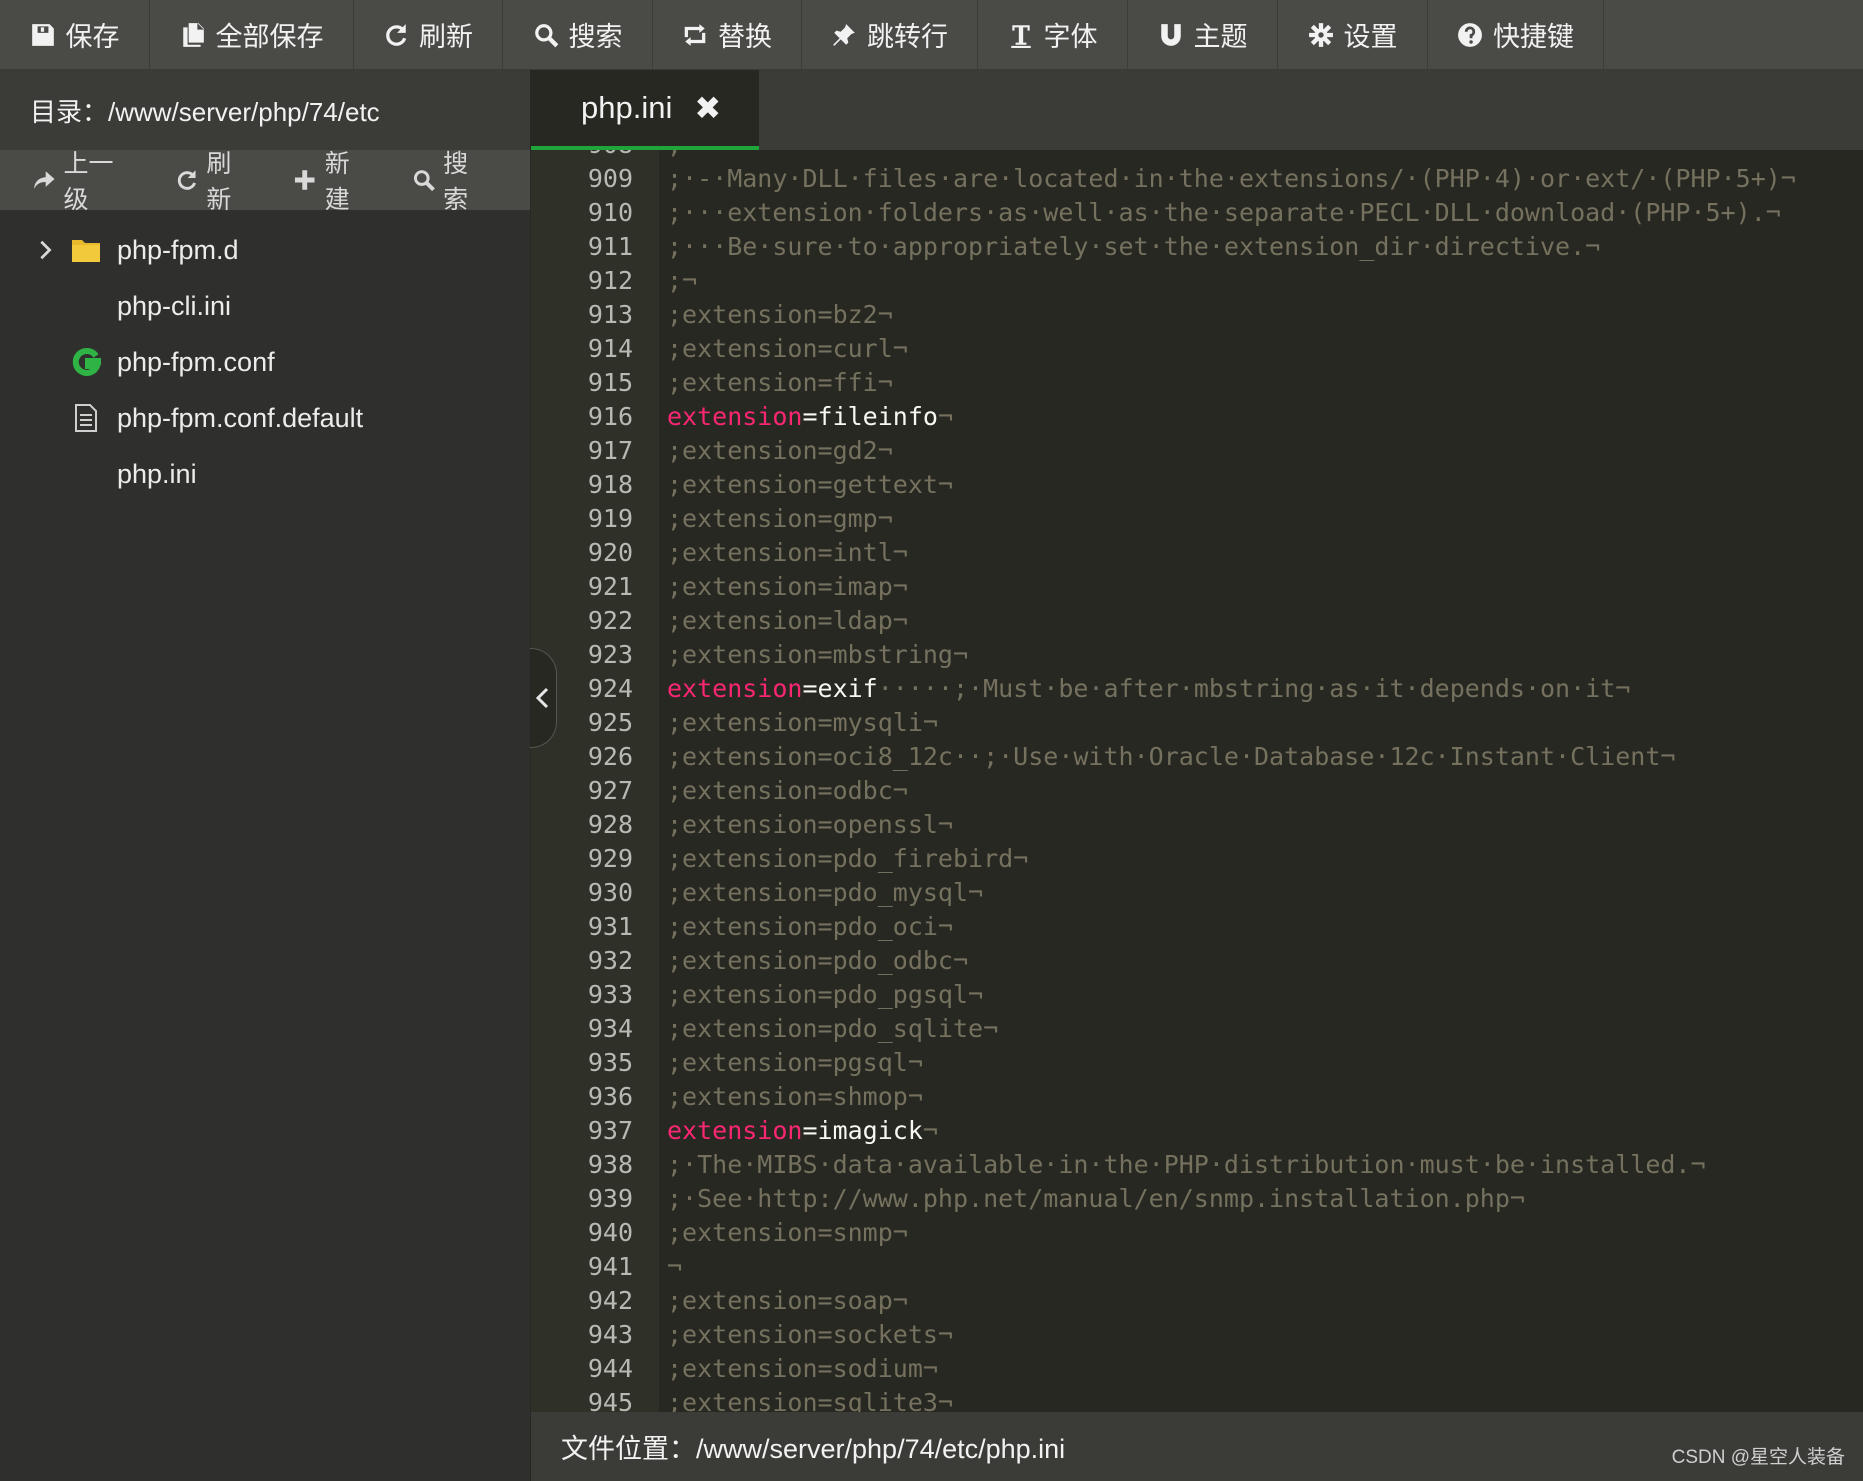 Image resolution: width=1863 pixels, height=1481 pixels. What do you see at coordinates (610, 552) in the screenshot?
I see `line-number: 920` at bounding box center [610, 552].